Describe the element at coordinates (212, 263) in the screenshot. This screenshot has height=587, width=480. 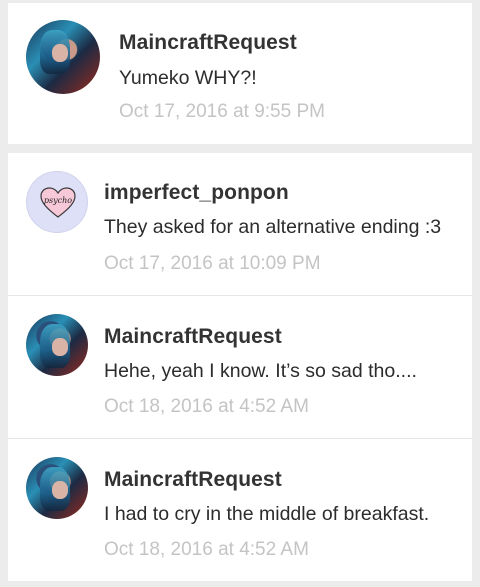
I see `comment-timestamp: Oct 17, 2016 at 10:09 PM` at that location.